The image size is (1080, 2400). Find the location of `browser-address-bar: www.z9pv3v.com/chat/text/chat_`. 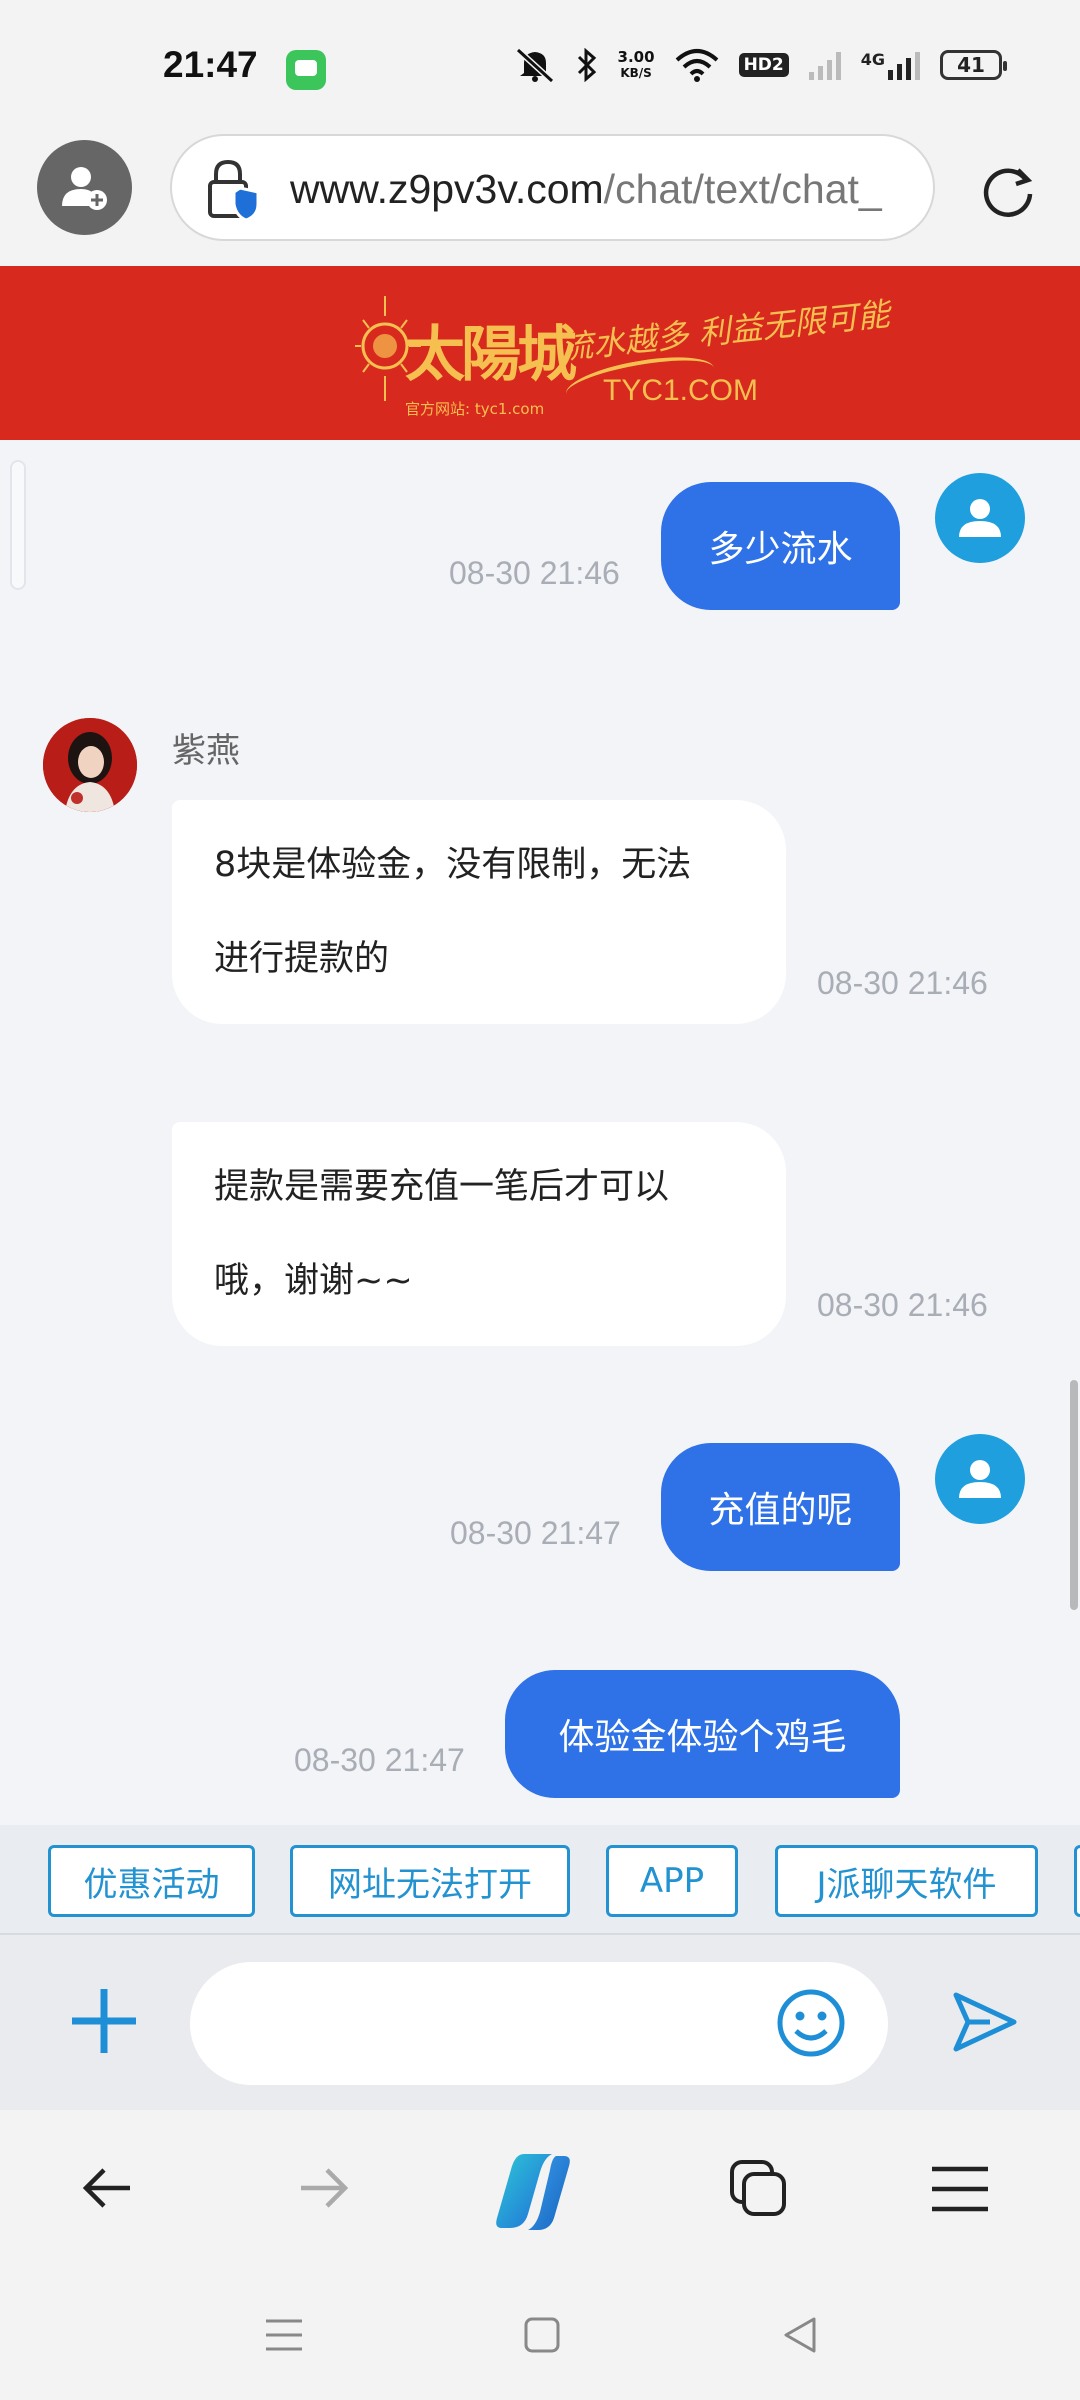

browser-address-bar: www.z9pv3v.com/chat/text/chat_ is located at coordinates (540, 197).